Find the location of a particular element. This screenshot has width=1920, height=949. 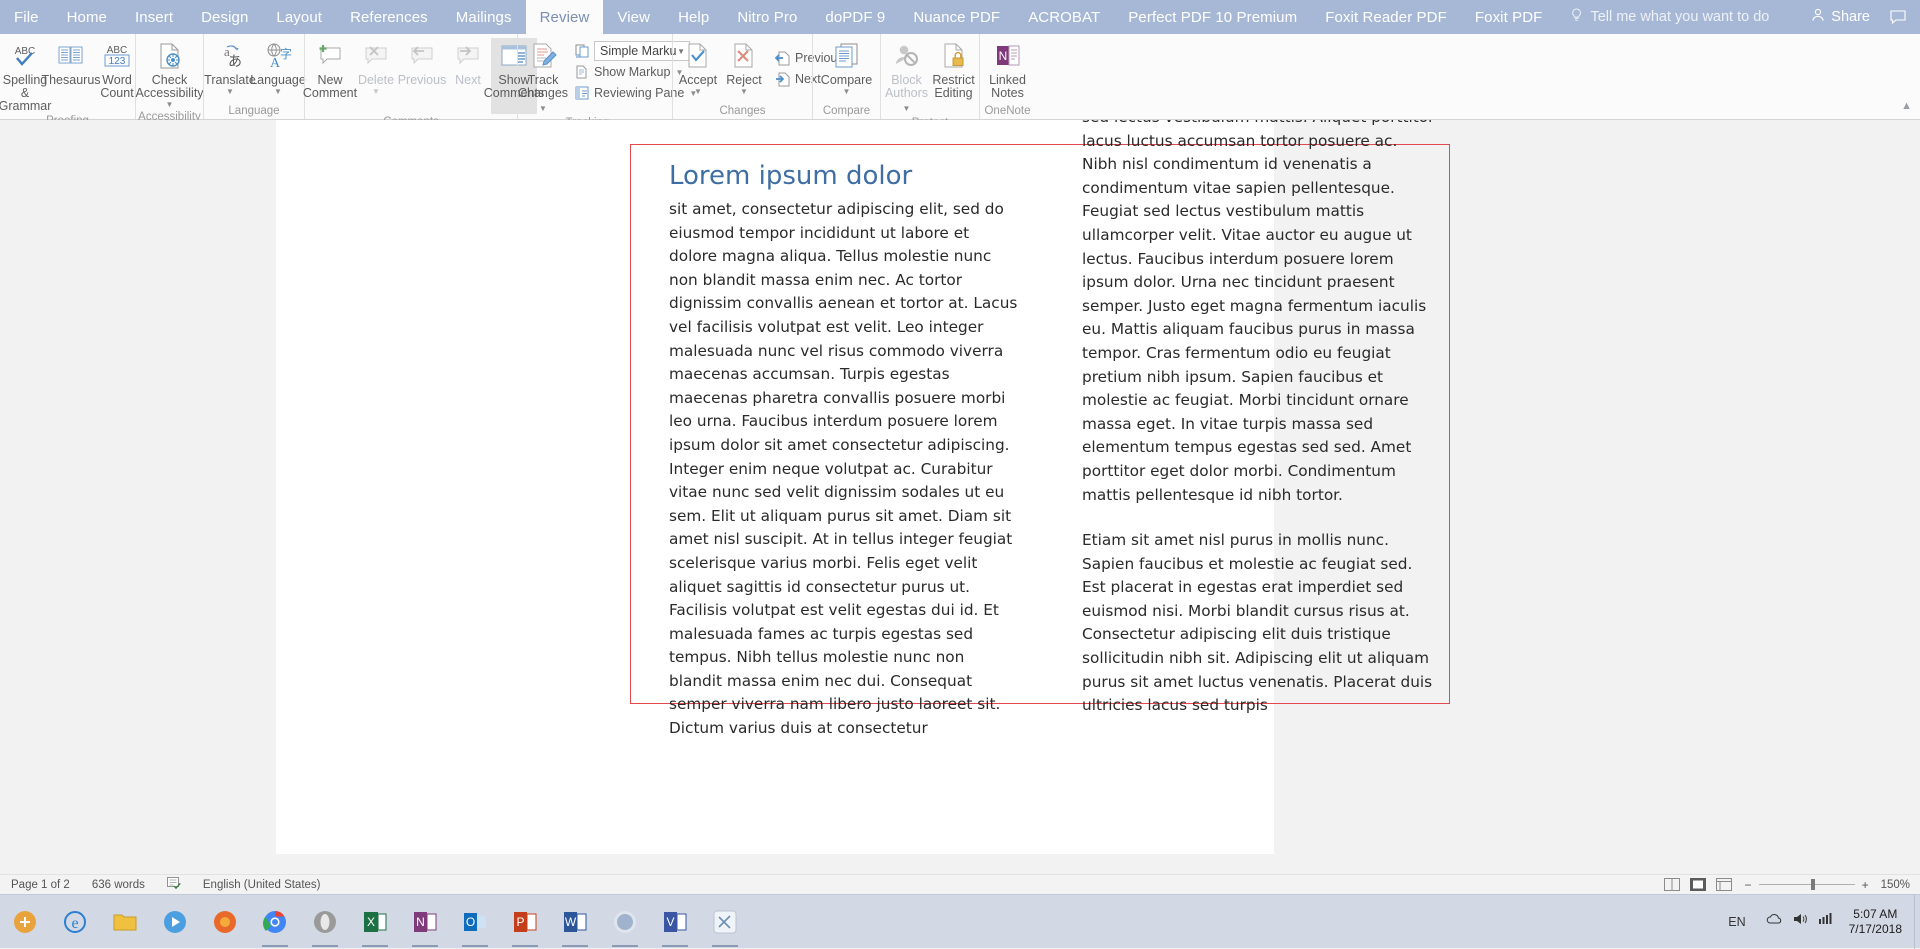

svg-text: P is located at coordinates (520, 922).